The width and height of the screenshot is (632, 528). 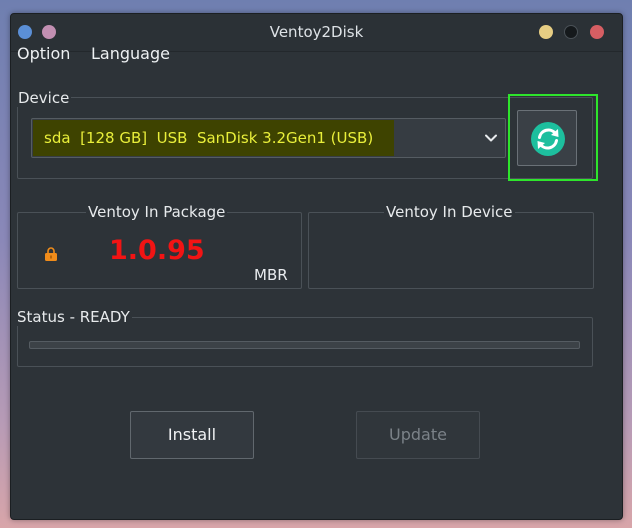 What do you see at coordinates (304, 345) in the screenshot?
I see `progress-bar` at bounding box center [304, 345].